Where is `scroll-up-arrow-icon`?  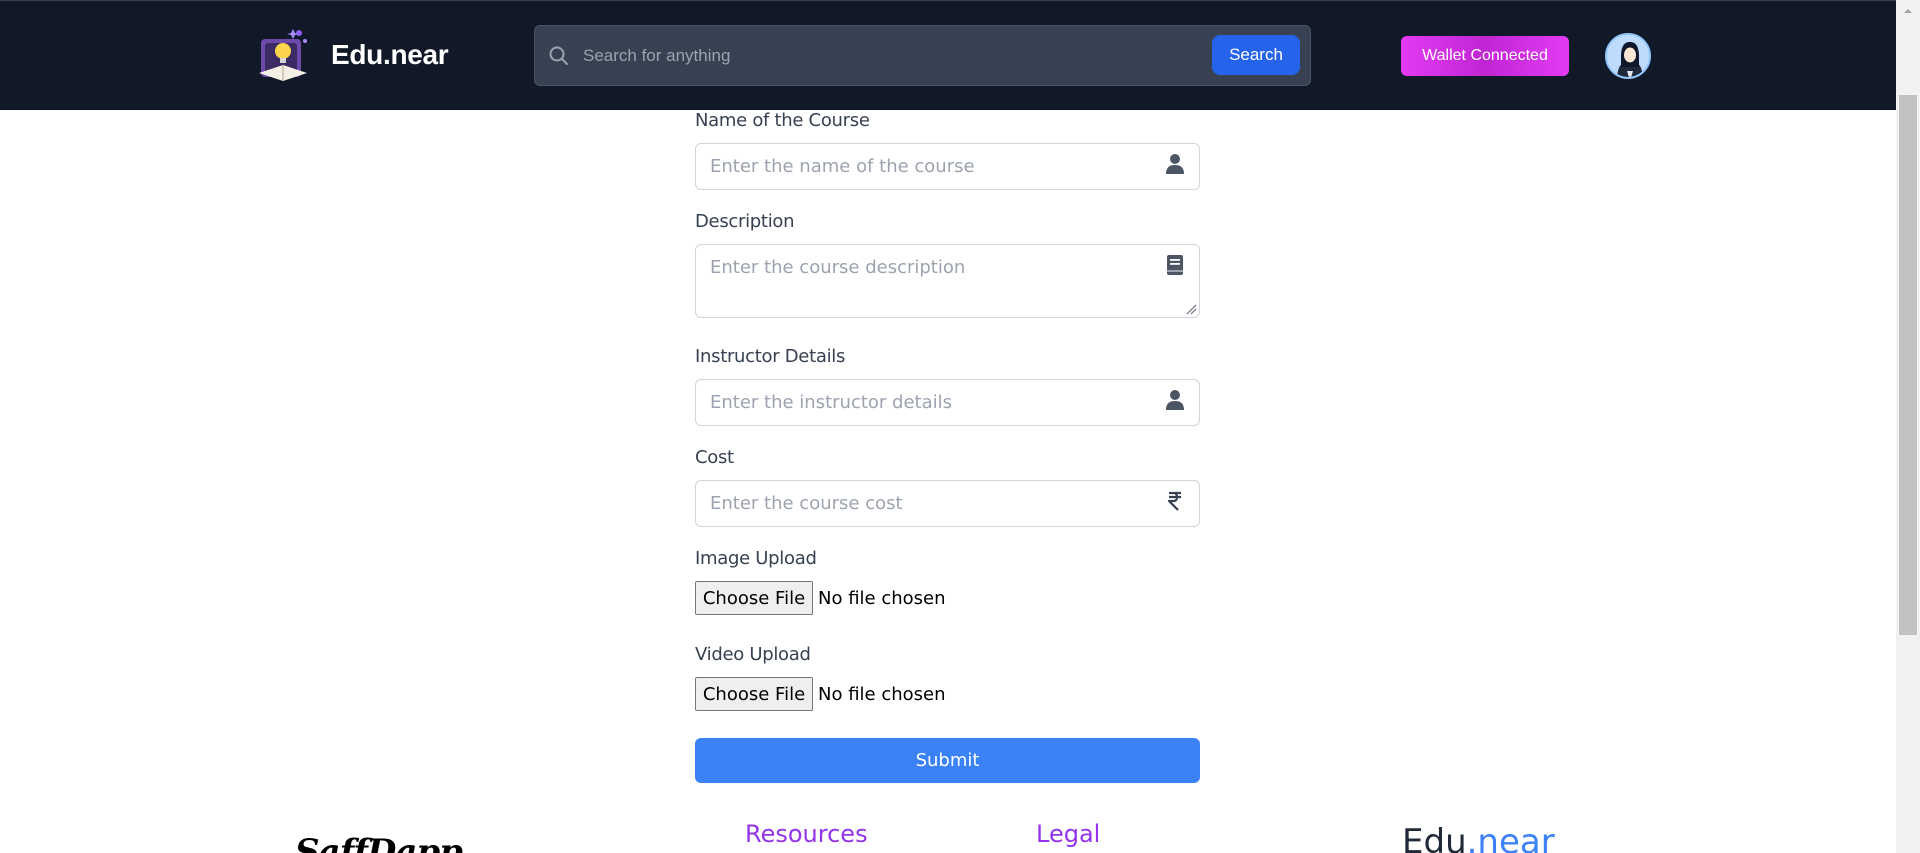
scroll-up-arrow-icon is located at coordinates (1908, 11).